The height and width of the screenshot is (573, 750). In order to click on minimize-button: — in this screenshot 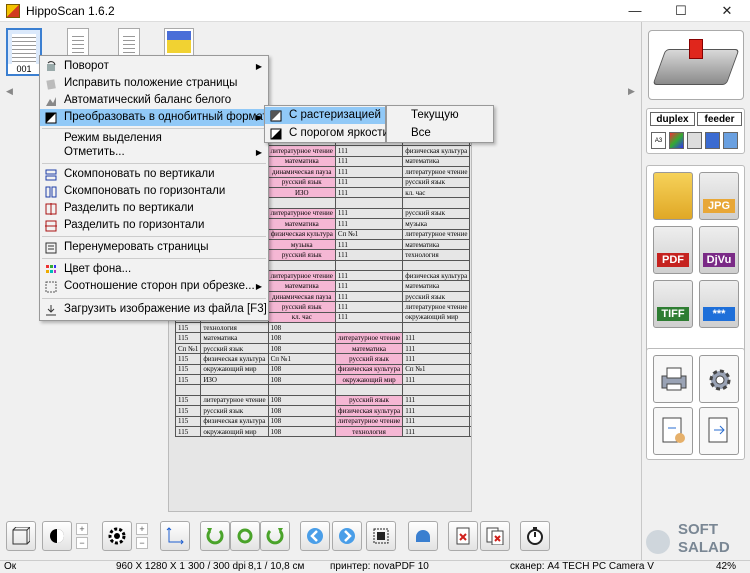, I will do `click(635, 11)`.